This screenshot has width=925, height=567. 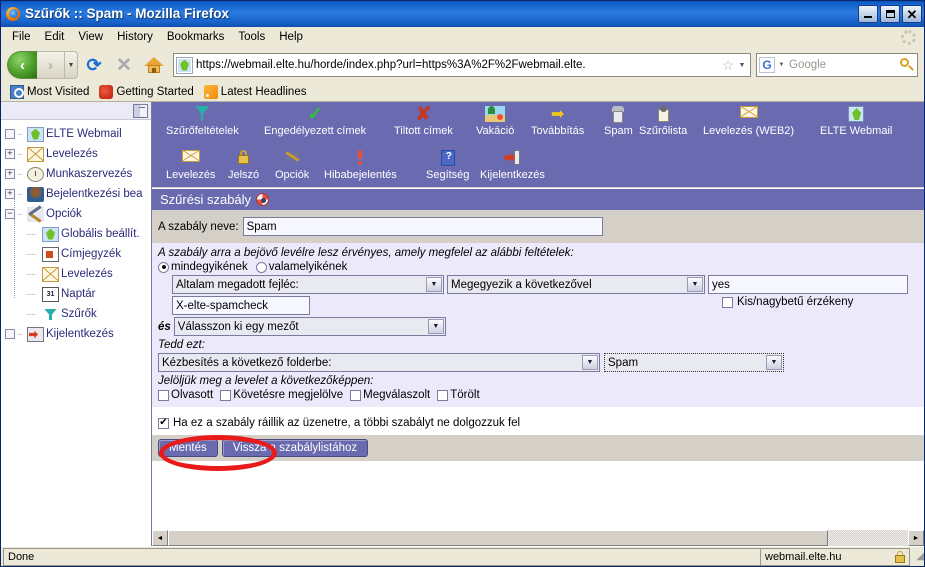 What do you see at coordinates (255, 91) in the screenshot?
I see `bookmark-latest-headlines: Latest Headlines` at bounding box center [255, 91].